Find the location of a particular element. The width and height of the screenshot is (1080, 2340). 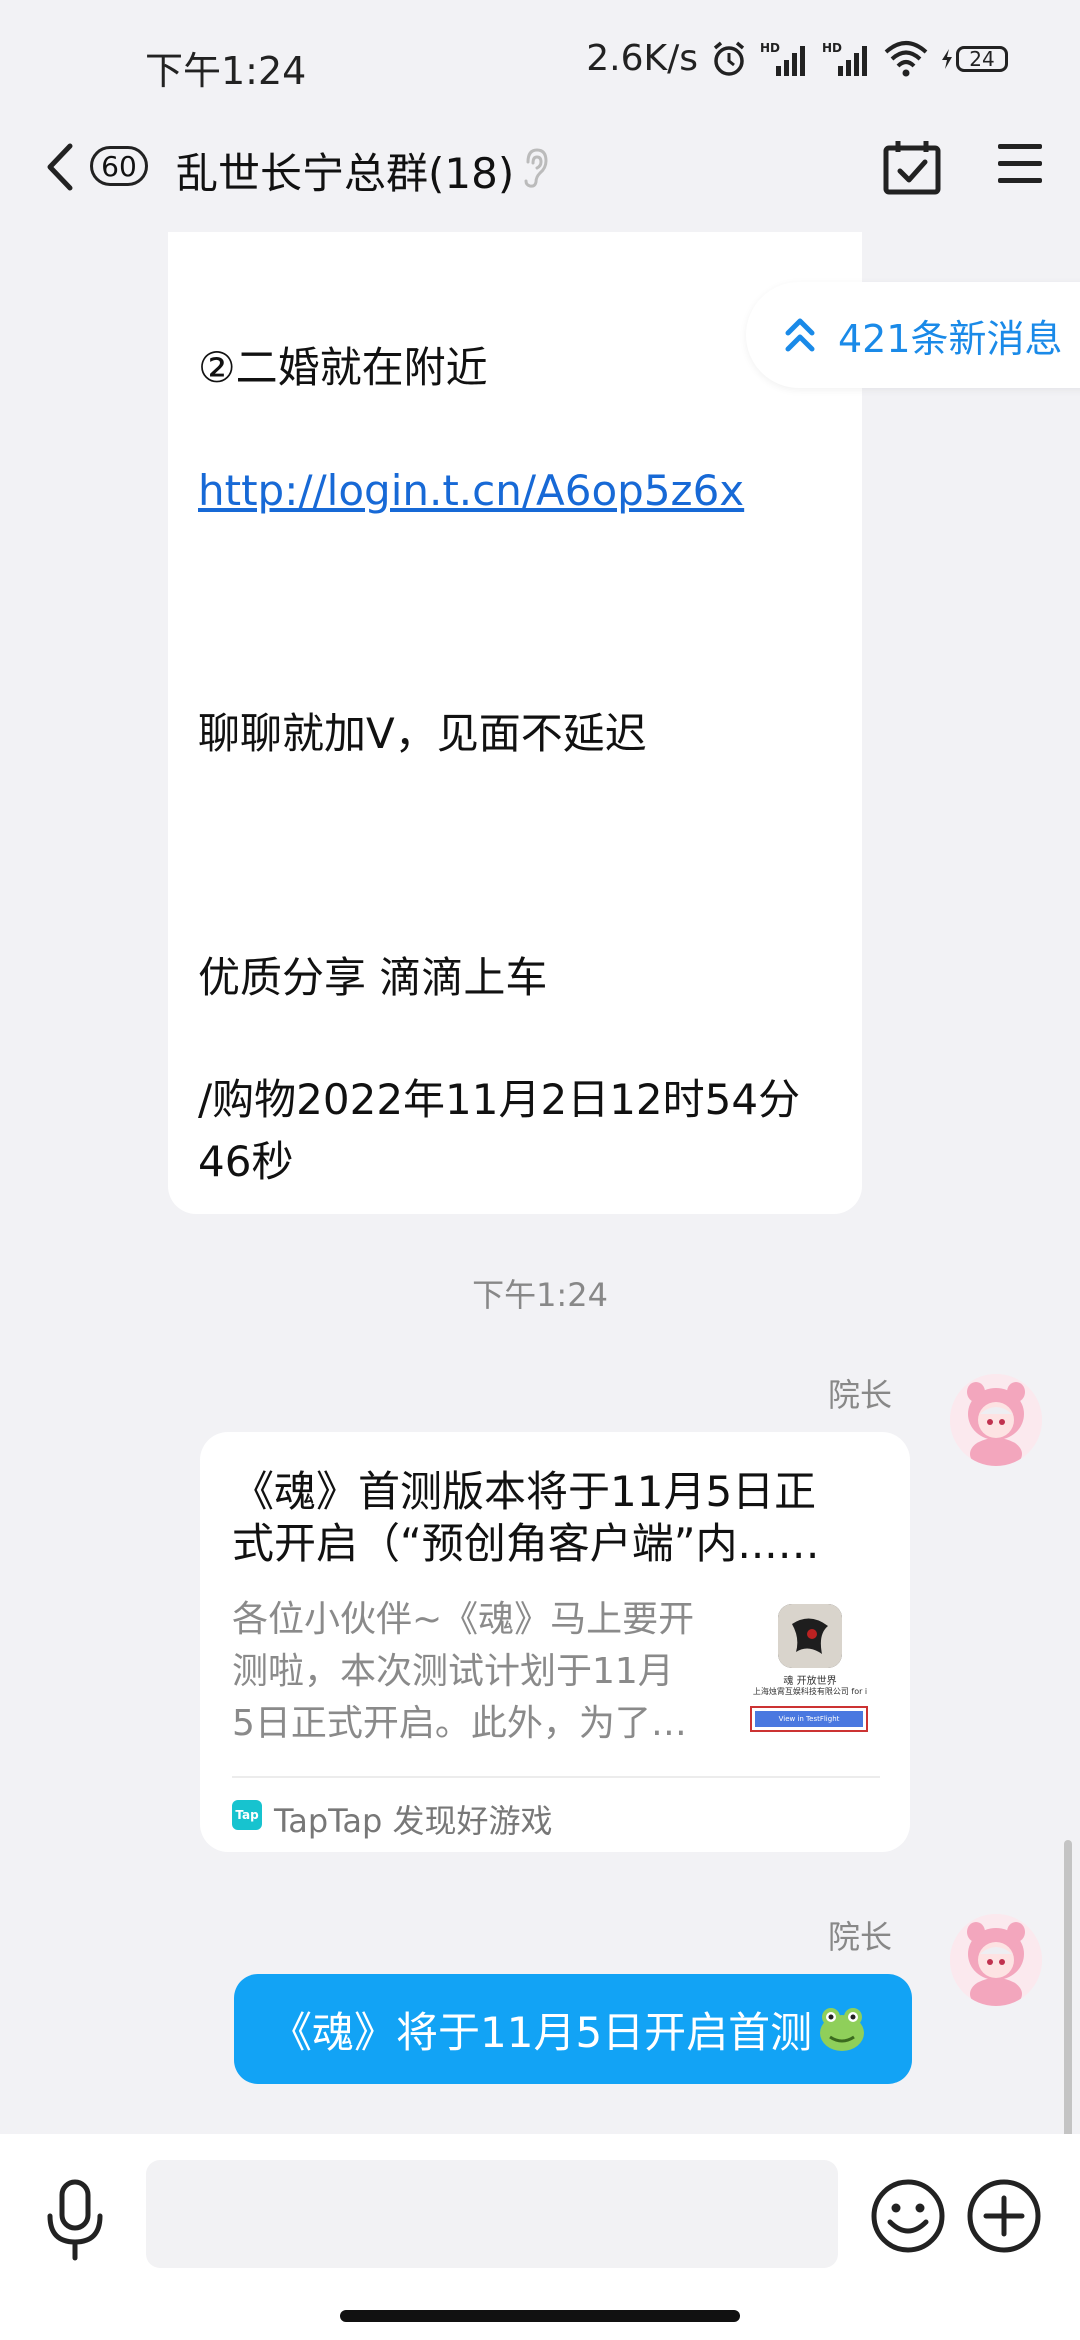

message-line: 46秒 is located at coordinates (246, 1161).